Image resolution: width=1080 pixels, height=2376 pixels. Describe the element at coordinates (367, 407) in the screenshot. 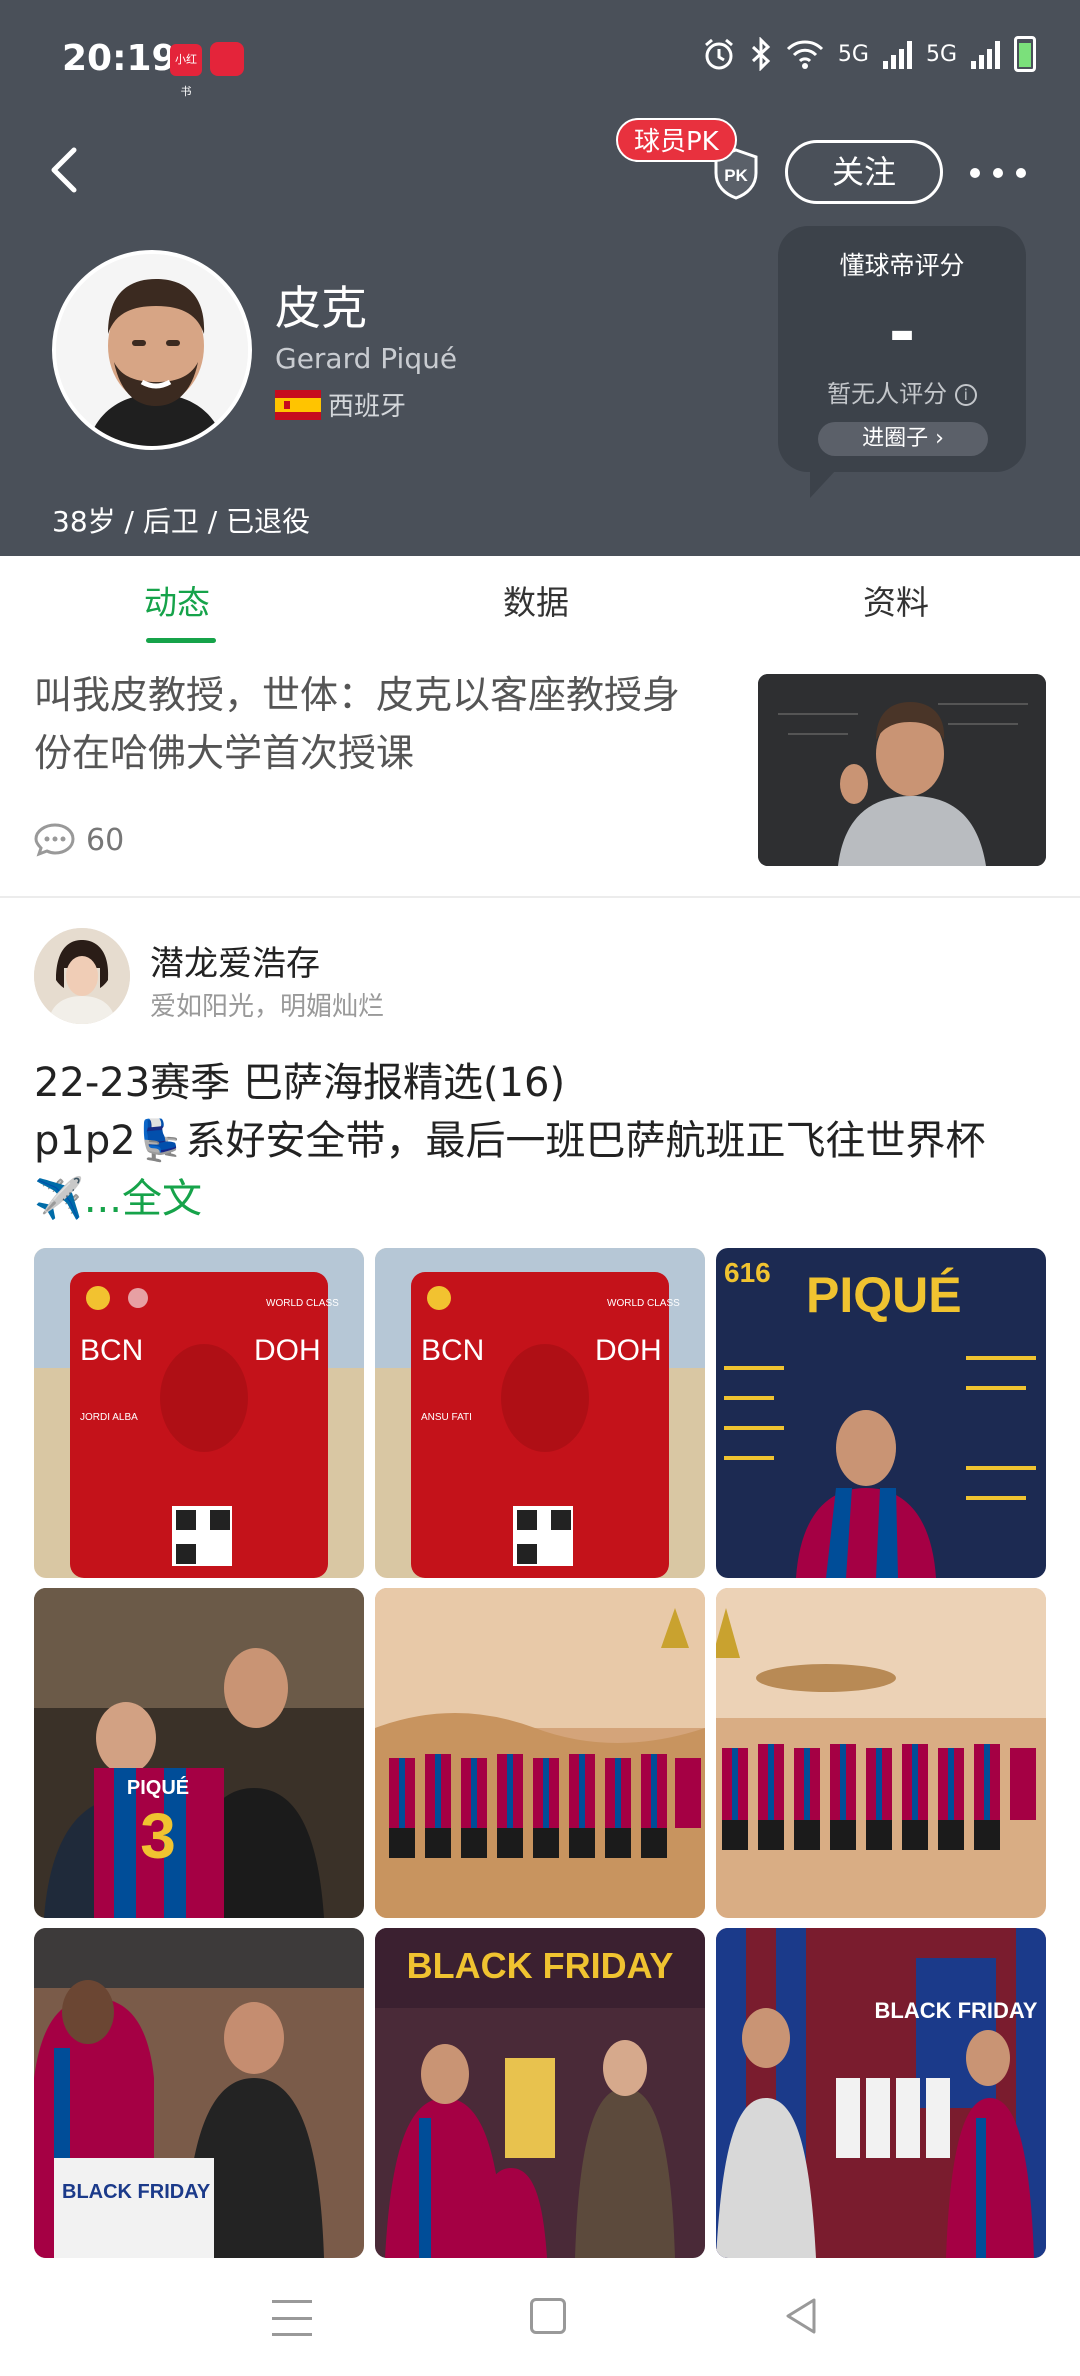

I see `player-country: 西班牙` at that location.